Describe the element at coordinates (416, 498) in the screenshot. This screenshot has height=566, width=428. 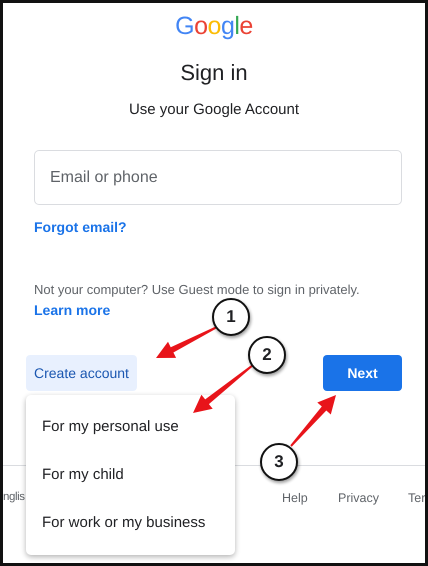
I see `footer-link: Ter` at that location.